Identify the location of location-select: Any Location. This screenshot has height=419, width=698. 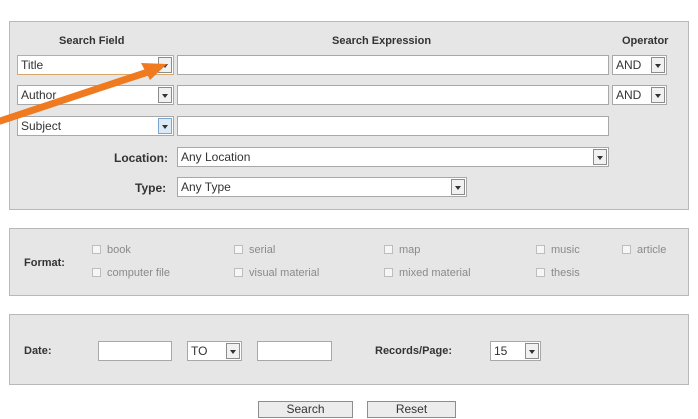
(393, 157).